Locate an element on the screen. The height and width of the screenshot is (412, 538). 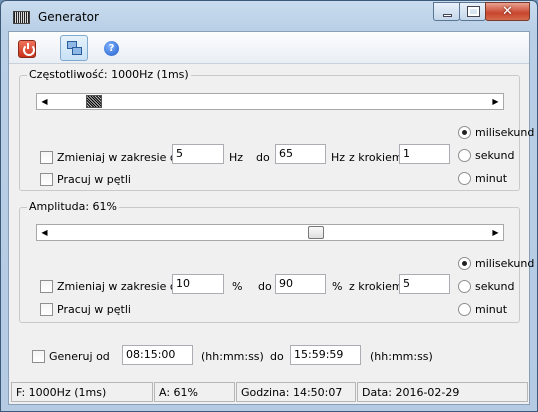
status-time: Godzina: 14:50:07 is located at coordinates (296, 392).